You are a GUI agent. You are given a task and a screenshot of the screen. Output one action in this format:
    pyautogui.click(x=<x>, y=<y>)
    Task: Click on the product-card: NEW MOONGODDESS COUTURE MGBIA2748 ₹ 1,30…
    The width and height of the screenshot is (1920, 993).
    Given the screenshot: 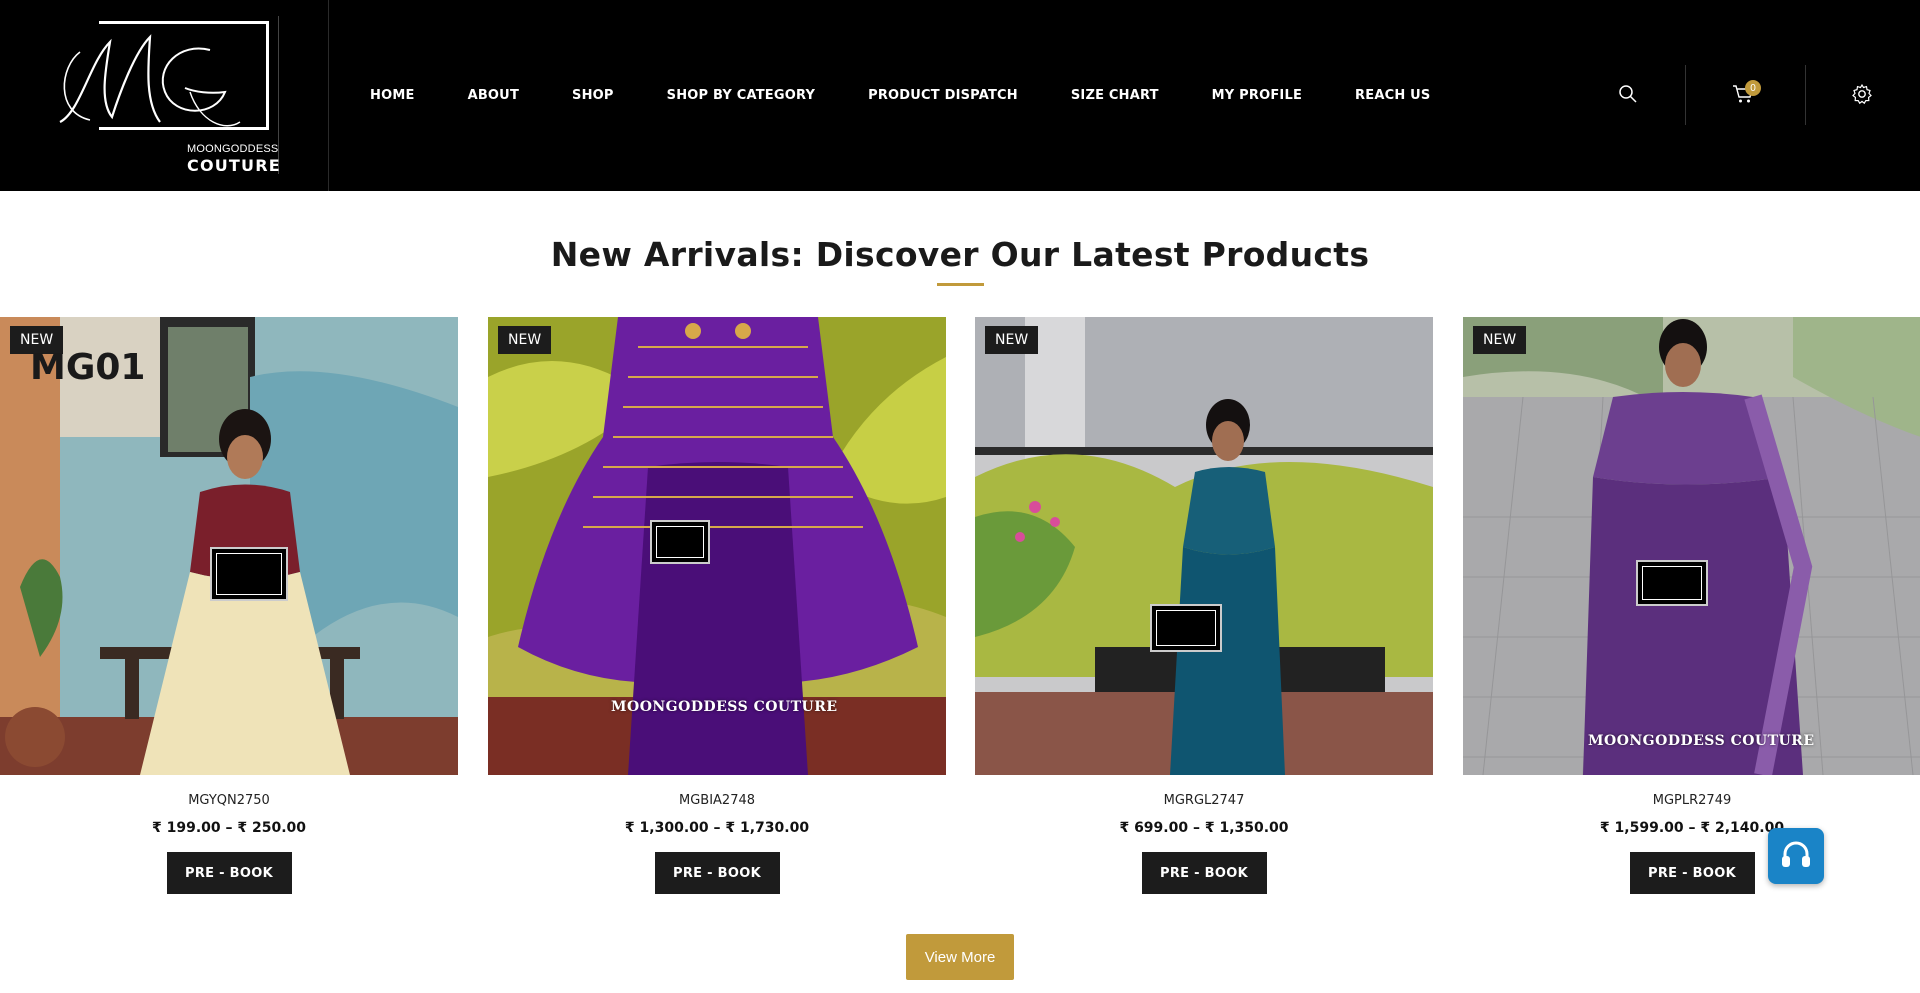 What is the action you would take?
    pyautogui.click(x=717, y=605)
    